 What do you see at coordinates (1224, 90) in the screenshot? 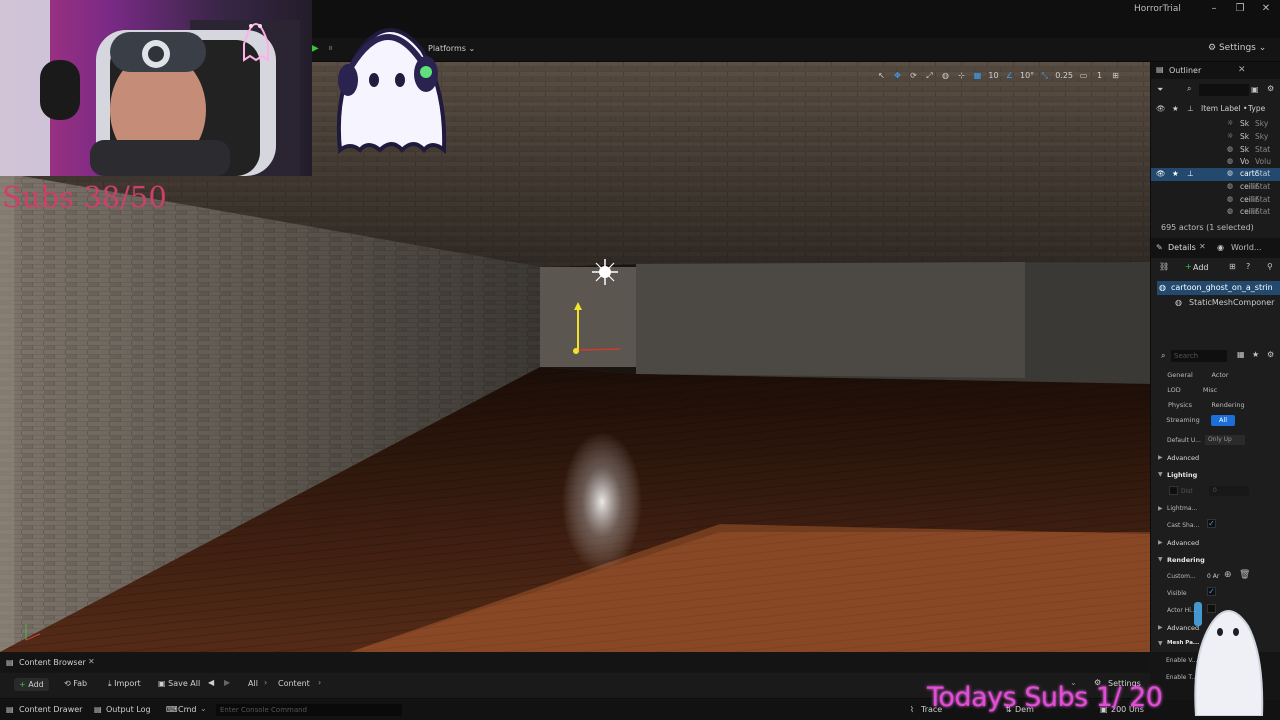
I see `outliner-search-input` at bounding box center [1224, 90].